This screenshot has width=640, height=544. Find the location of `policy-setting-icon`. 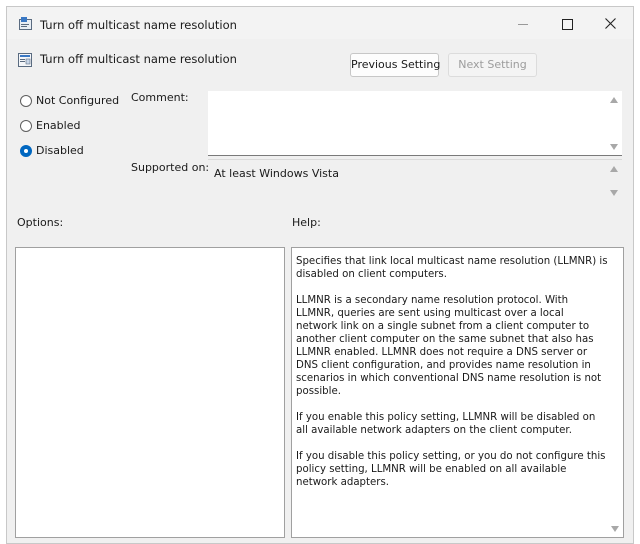

policy-setting-icon is located at coordinates (25, 60).